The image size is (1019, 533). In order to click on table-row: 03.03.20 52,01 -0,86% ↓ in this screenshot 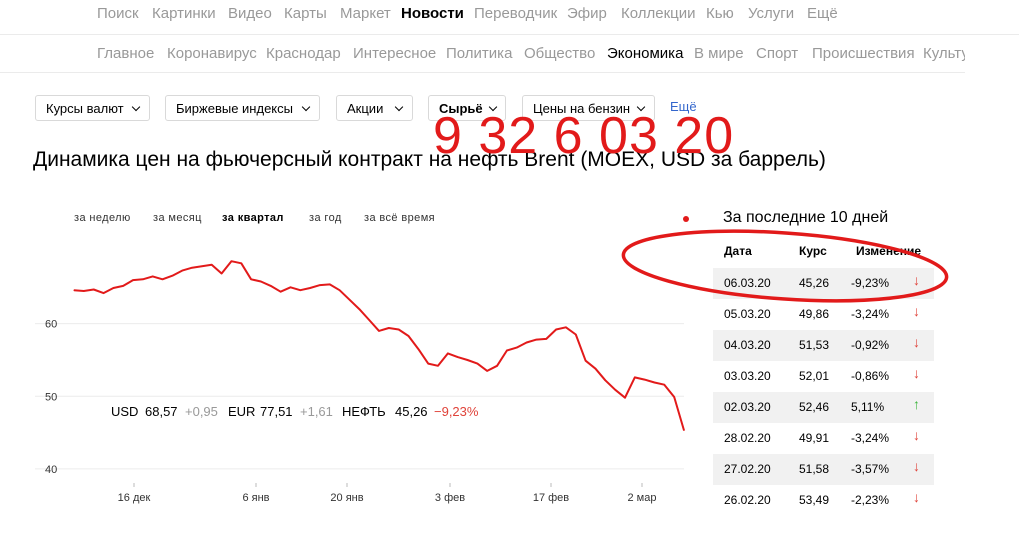, I will do `click(823, 376)`.